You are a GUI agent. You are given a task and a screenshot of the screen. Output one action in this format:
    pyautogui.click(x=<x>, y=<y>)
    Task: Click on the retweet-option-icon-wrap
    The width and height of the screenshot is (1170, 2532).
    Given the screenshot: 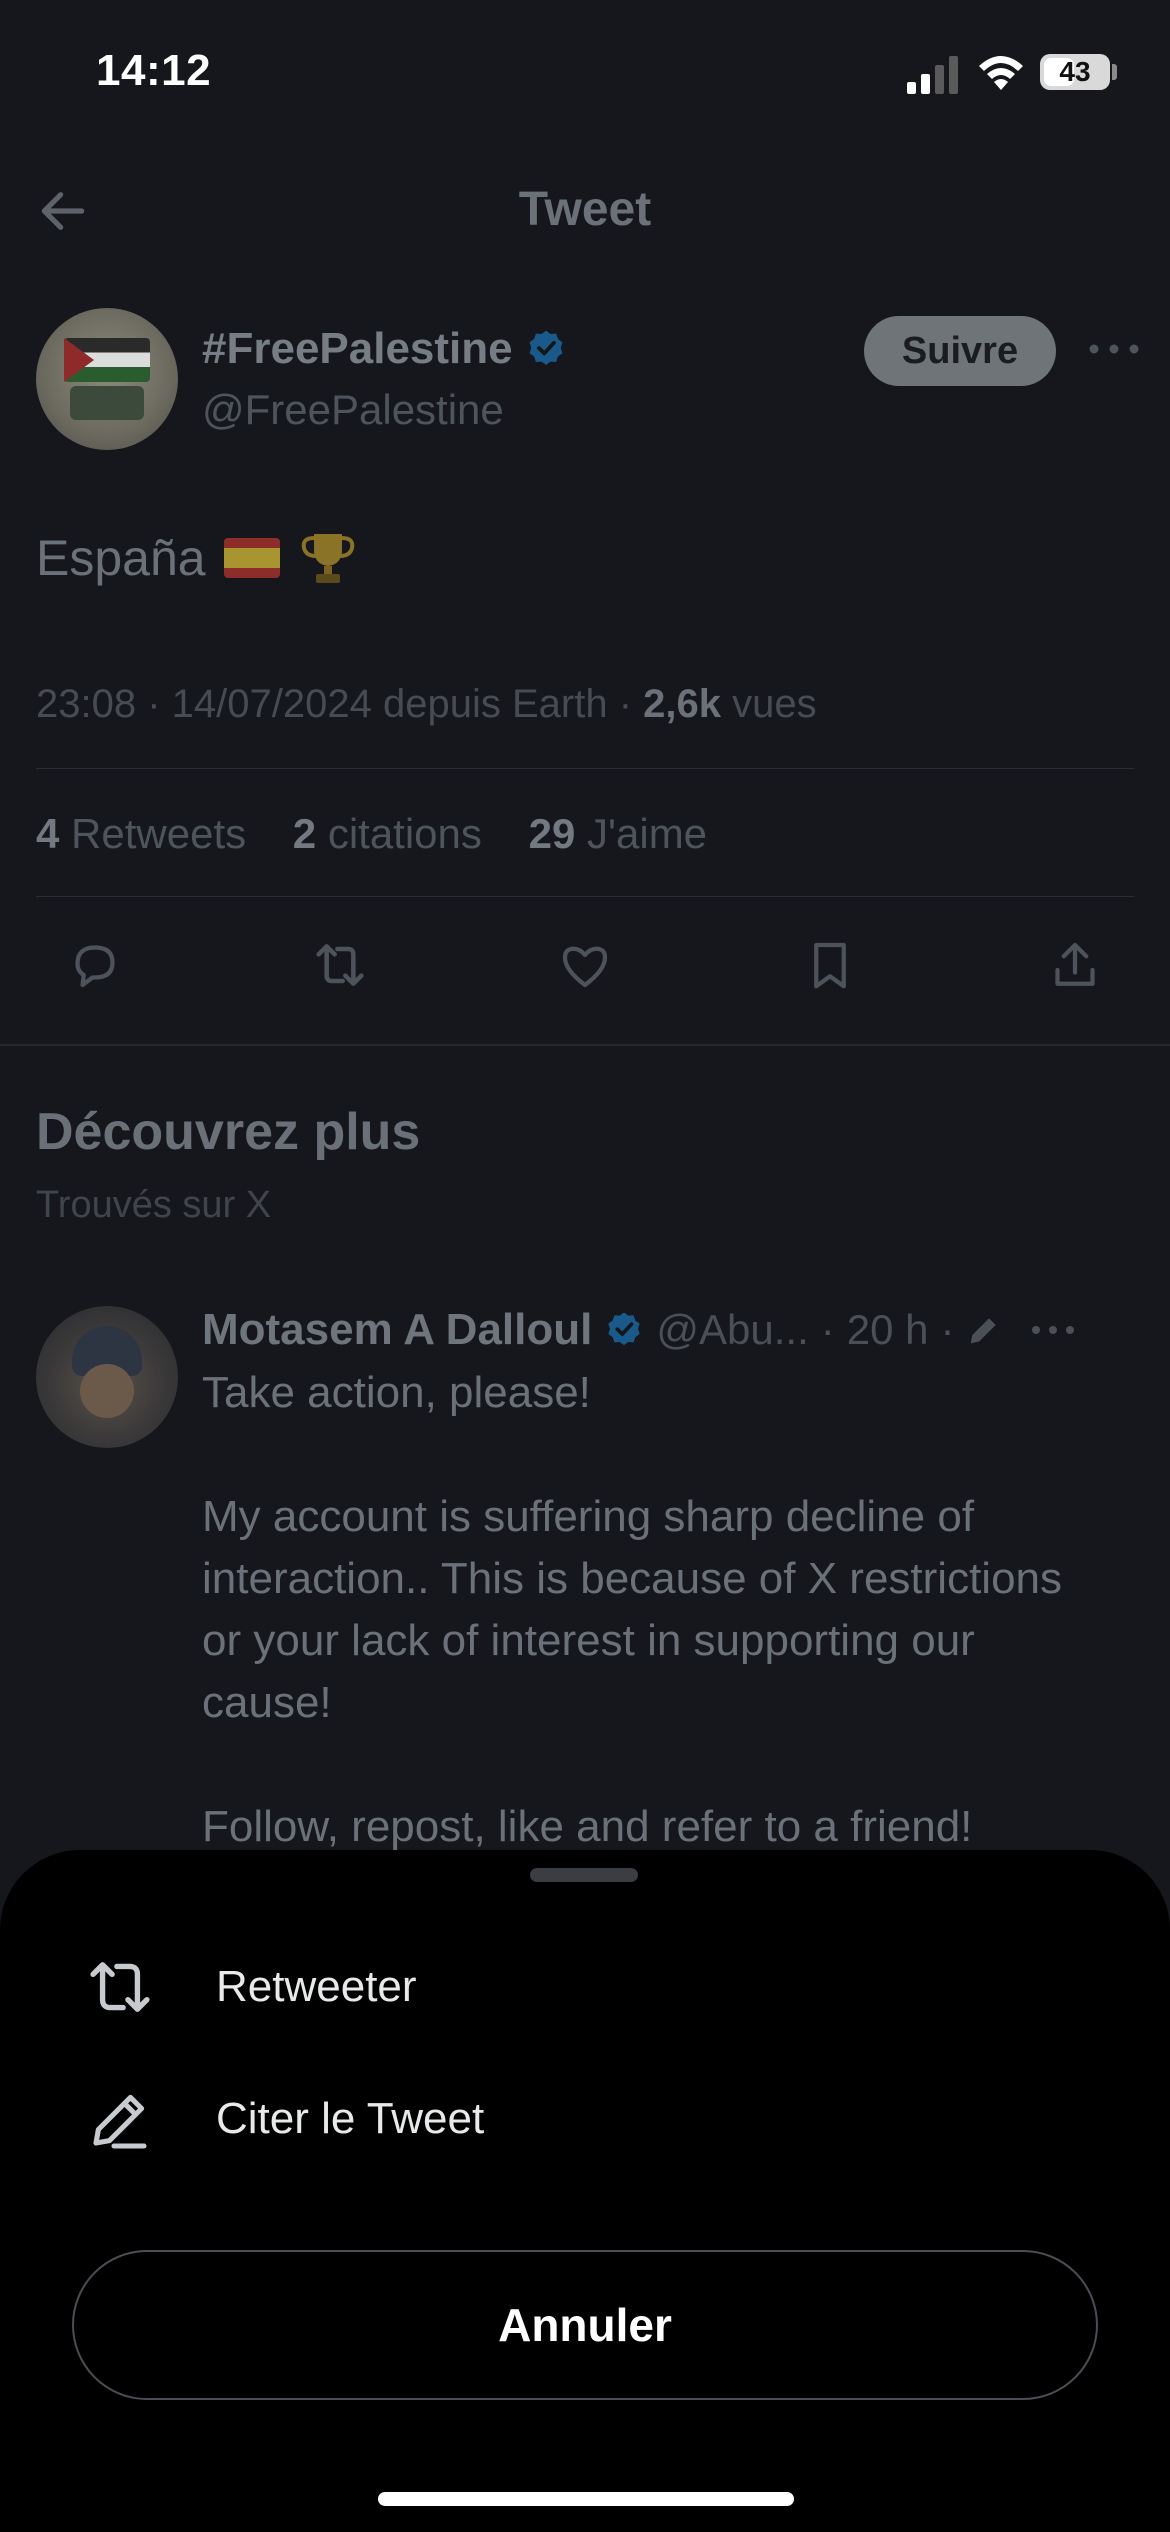 What is the action you would take?
    pyautogui.click(x=120, y=1987)
    